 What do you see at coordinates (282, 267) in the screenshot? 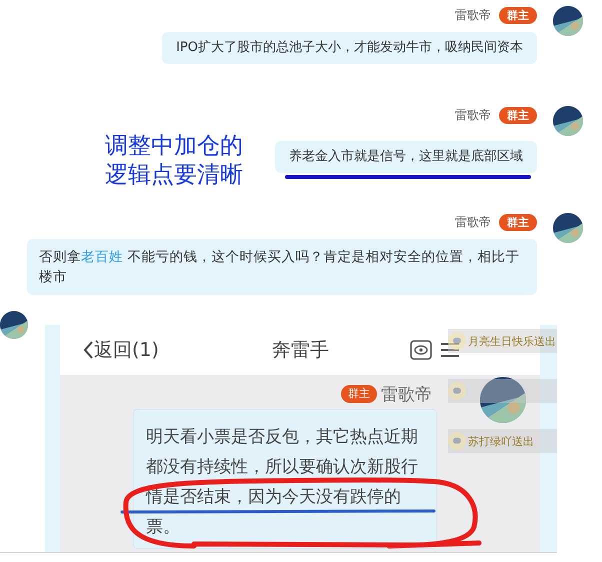
I see `message-bubble: 否则拿老百姓 不能亏的钱，这个时候买入吗？肯定是相对安全的位置，相比于楼市` at bounding box center [282, 267].